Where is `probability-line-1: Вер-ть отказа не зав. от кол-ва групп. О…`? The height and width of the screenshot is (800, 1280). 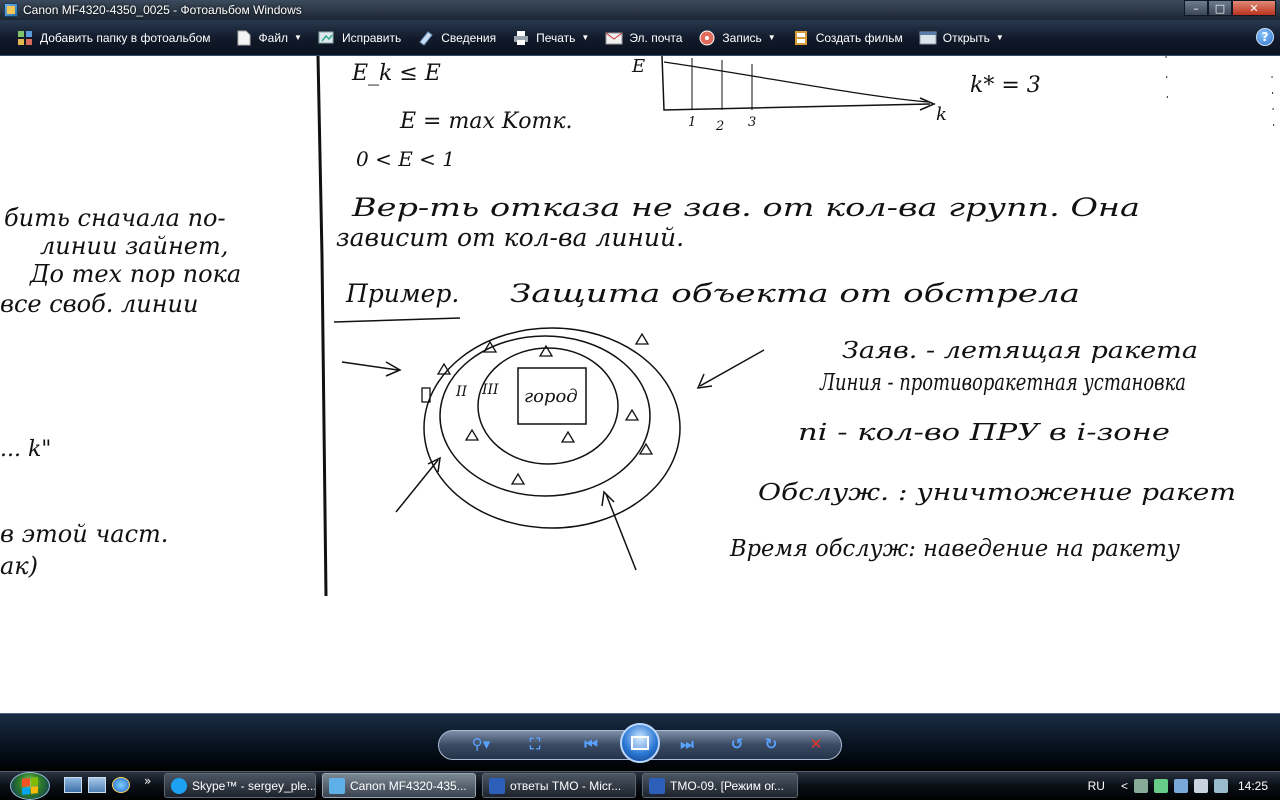
probability-line-1: Вер-ть отказа не зав. от кол-ва групп. О… is located at coordinates (745, 207).